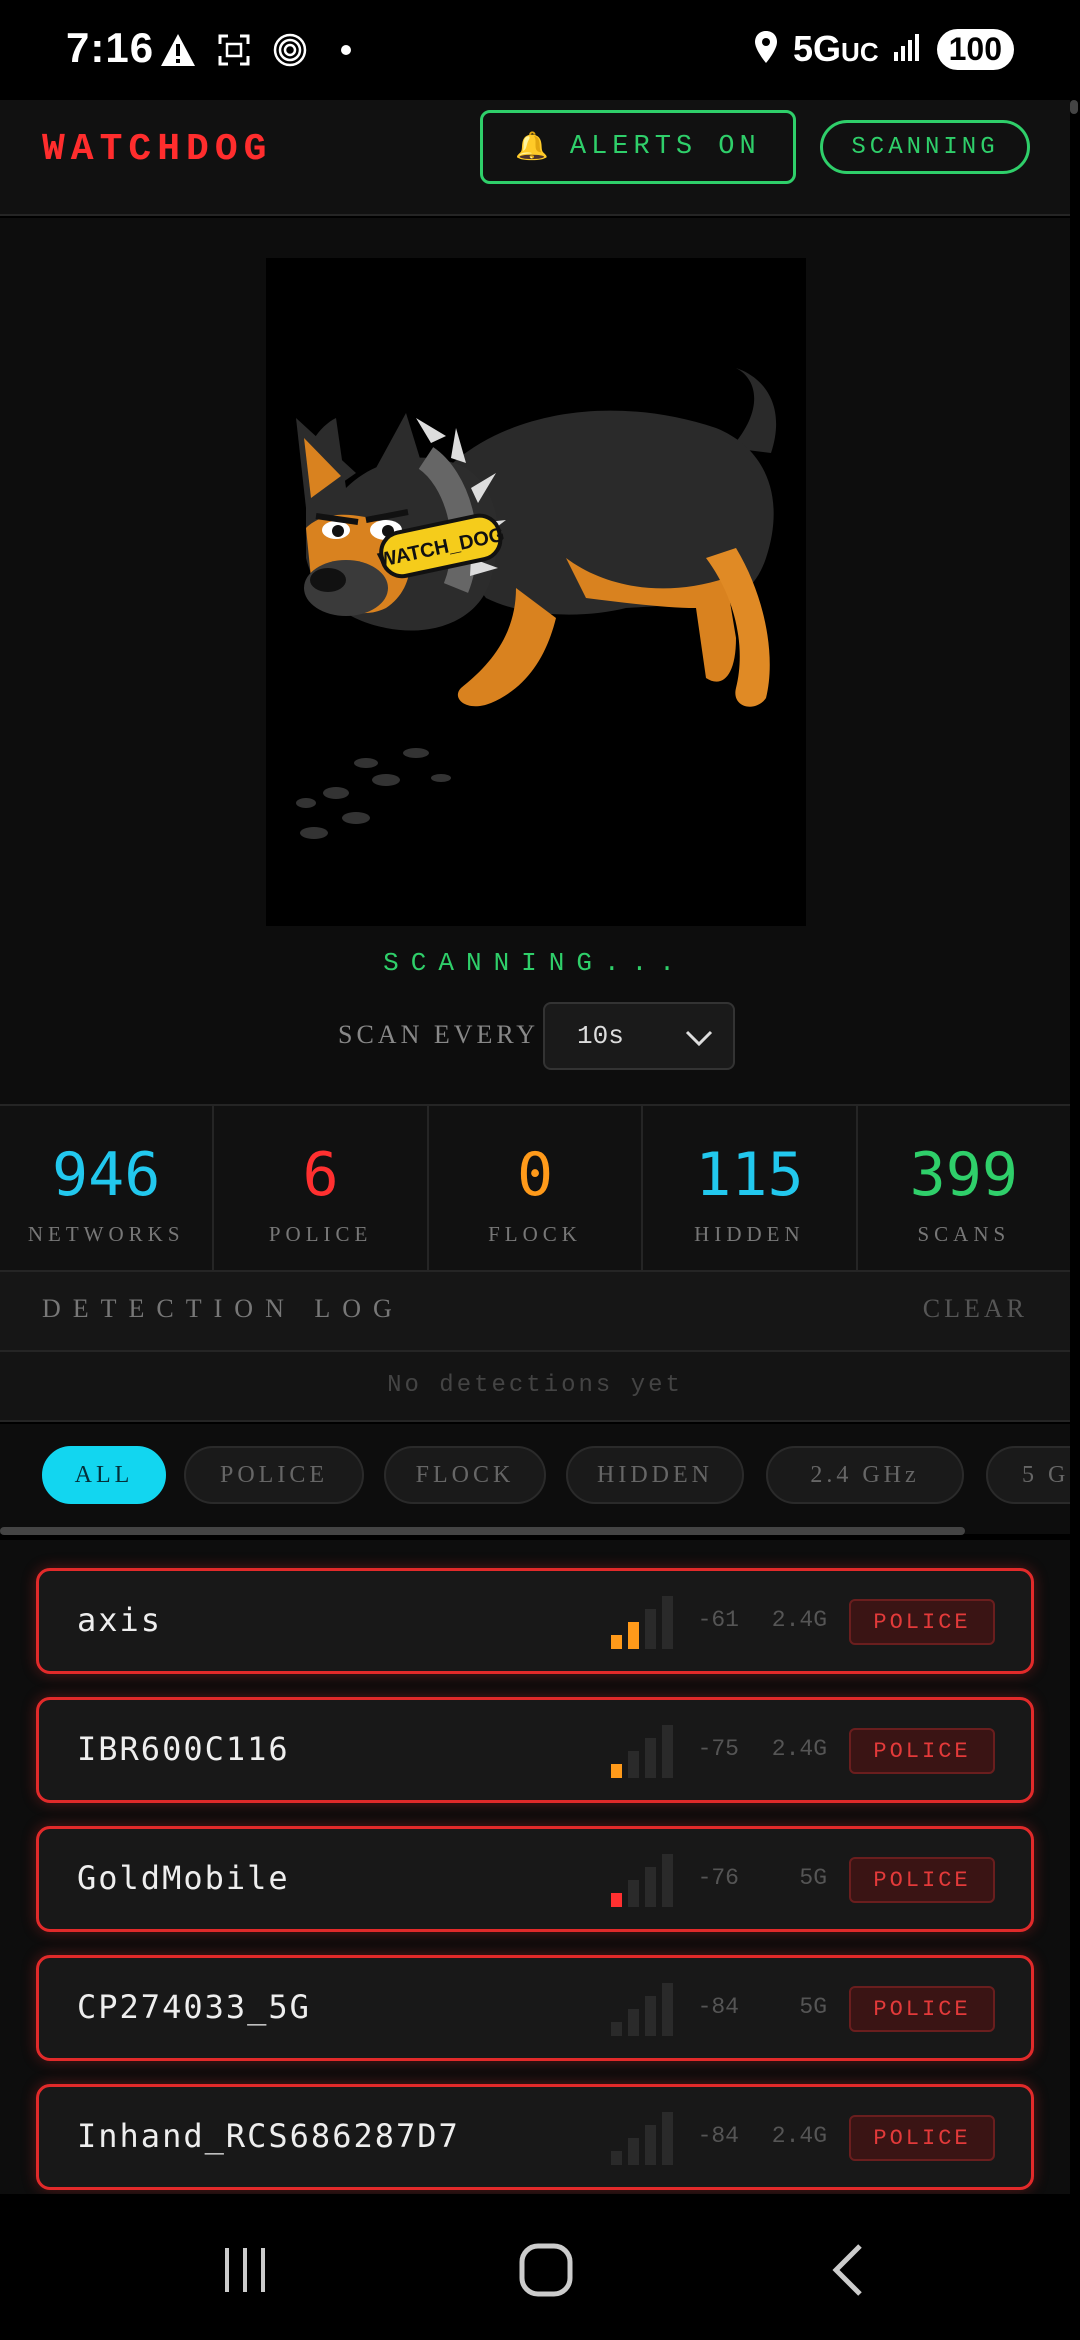 This screenshot has width=1080, height=2340. What do you see at coordinates (274, 1475) in the screenshot?
I see `filter-police: POLICE` at bounding box center [274, 1475].